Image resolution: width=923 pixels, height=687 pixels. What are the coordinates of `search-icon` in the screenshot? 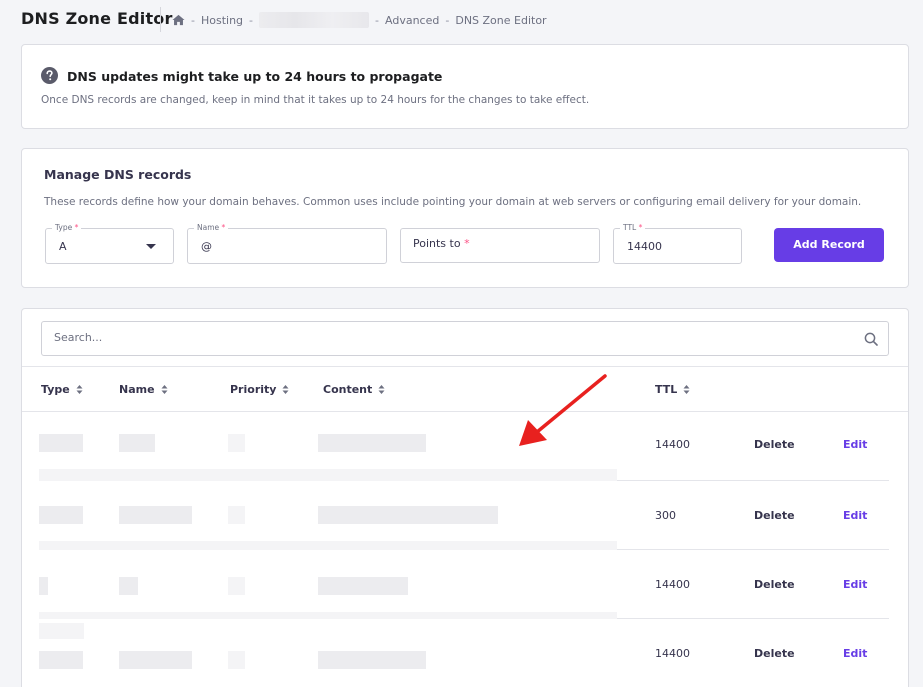 It's located at (871, 339).